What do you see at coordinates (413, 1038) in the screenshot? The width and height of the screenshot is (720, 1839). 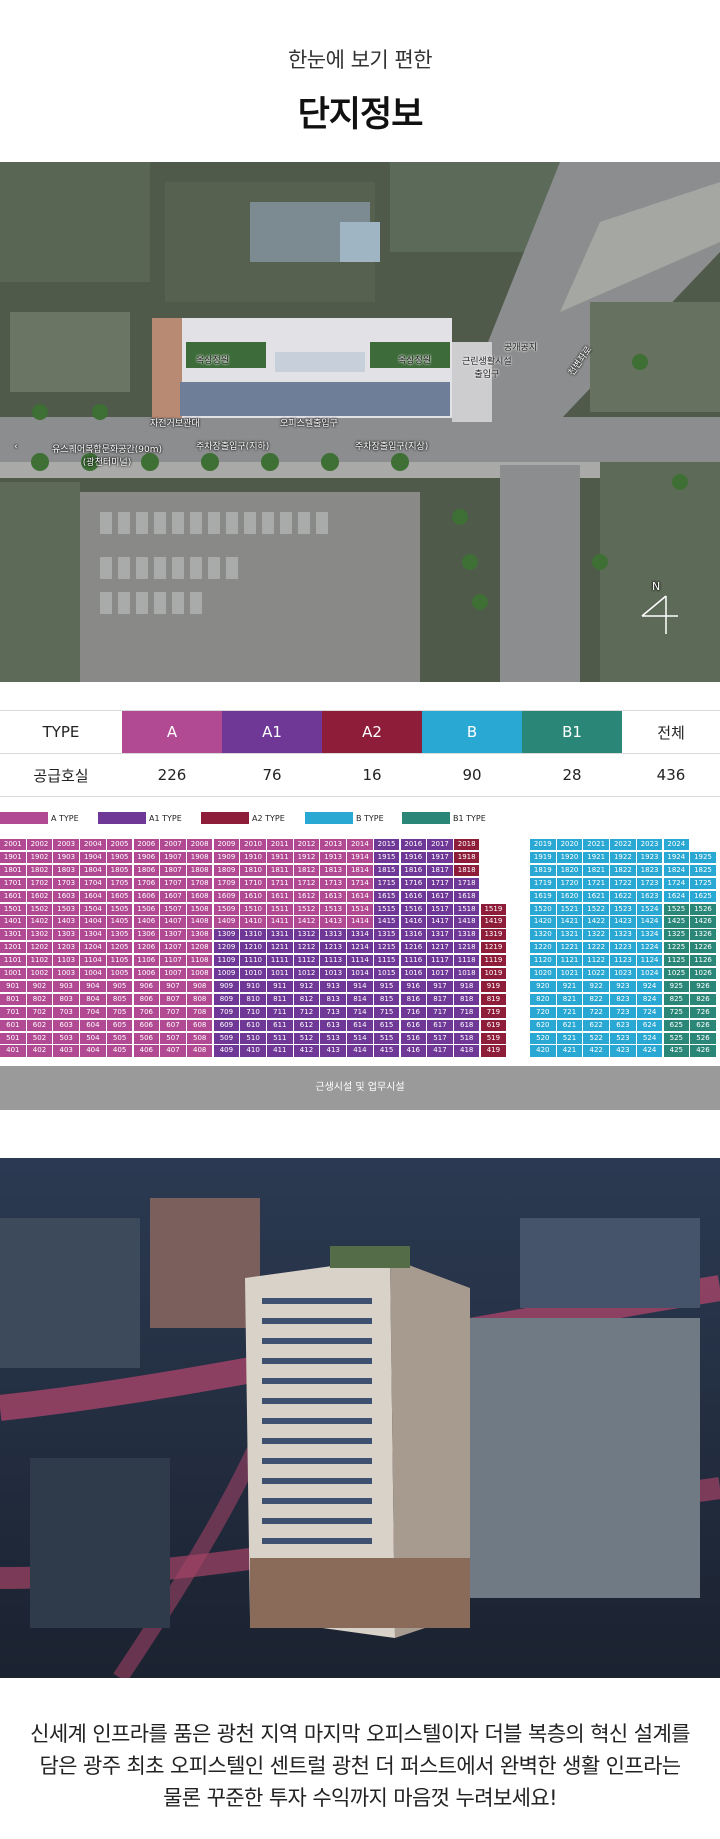 I see `unit-cell: 516` at bounding box center [413, 1038].